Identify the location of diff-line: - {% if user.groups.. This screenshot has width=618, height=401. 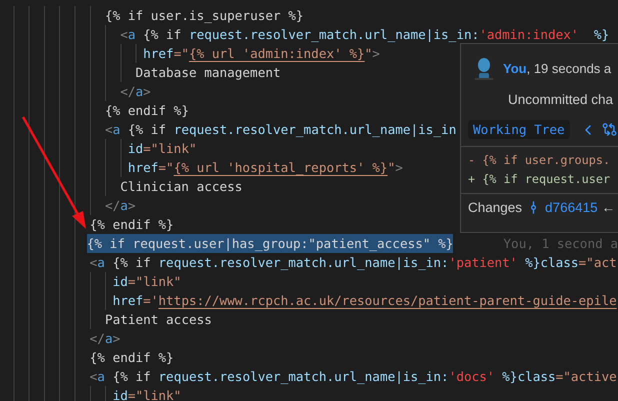
(540, 160).